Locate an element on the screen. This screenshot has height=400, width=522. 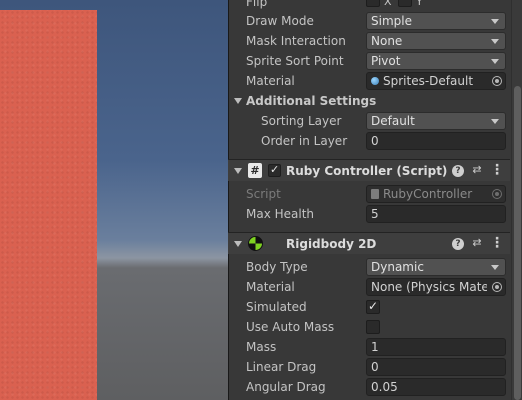
draw-mode-value: Simple is located at coordinates (391, 21).